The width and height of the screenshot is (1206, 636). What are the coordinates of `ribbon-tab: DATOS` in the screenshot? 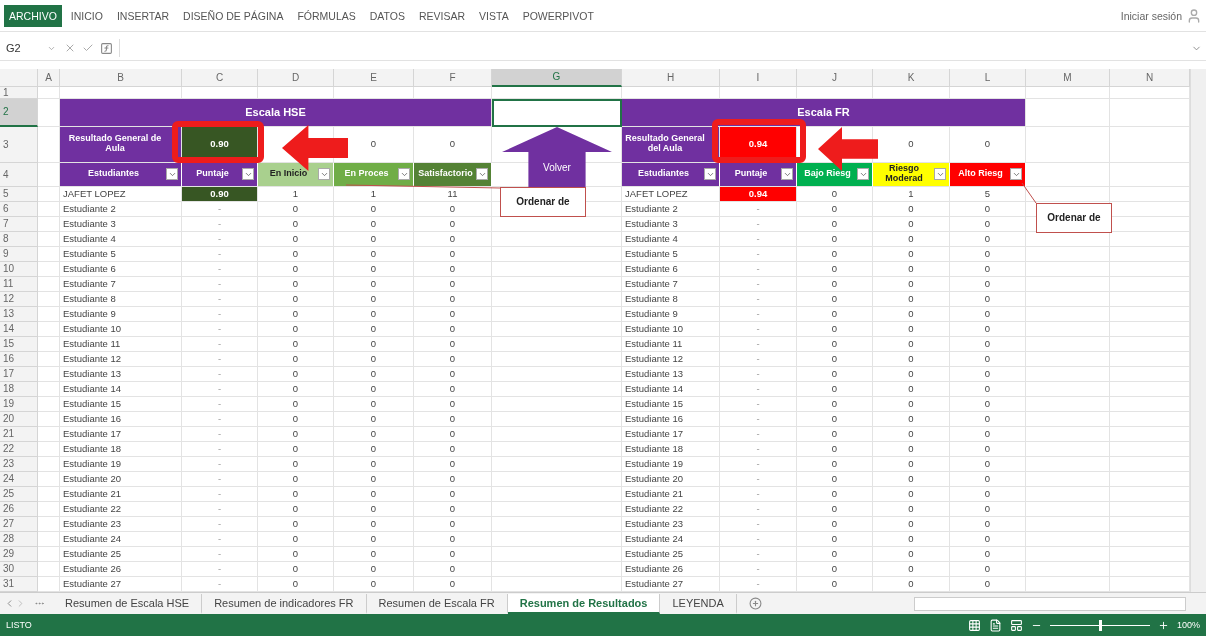 It's located at (387, 15).